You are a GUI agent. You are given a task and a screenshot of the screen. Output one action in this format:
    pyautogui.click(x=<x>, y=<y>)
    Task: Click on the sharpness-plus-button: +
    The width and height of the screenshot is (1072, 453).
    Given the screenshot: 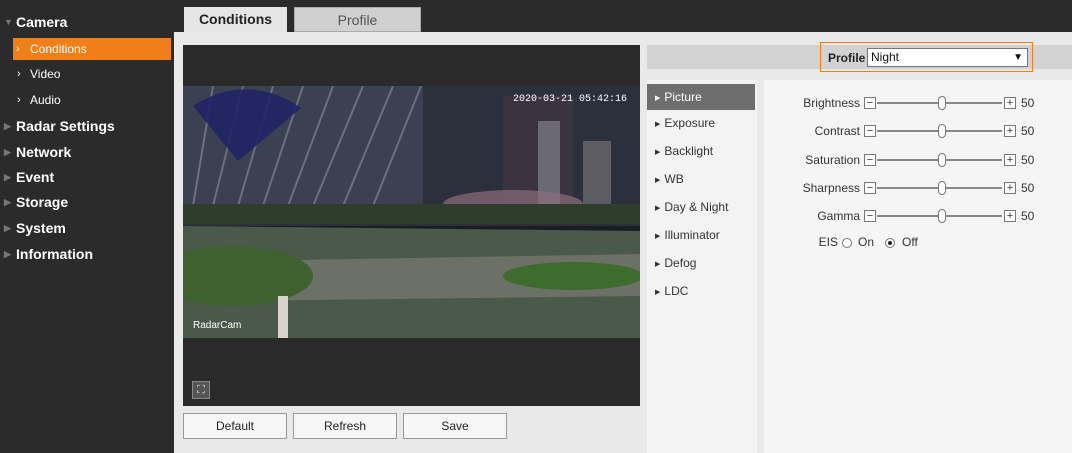 What is the action you would take?
    pyautogui.click(x=1010, y=188)
    